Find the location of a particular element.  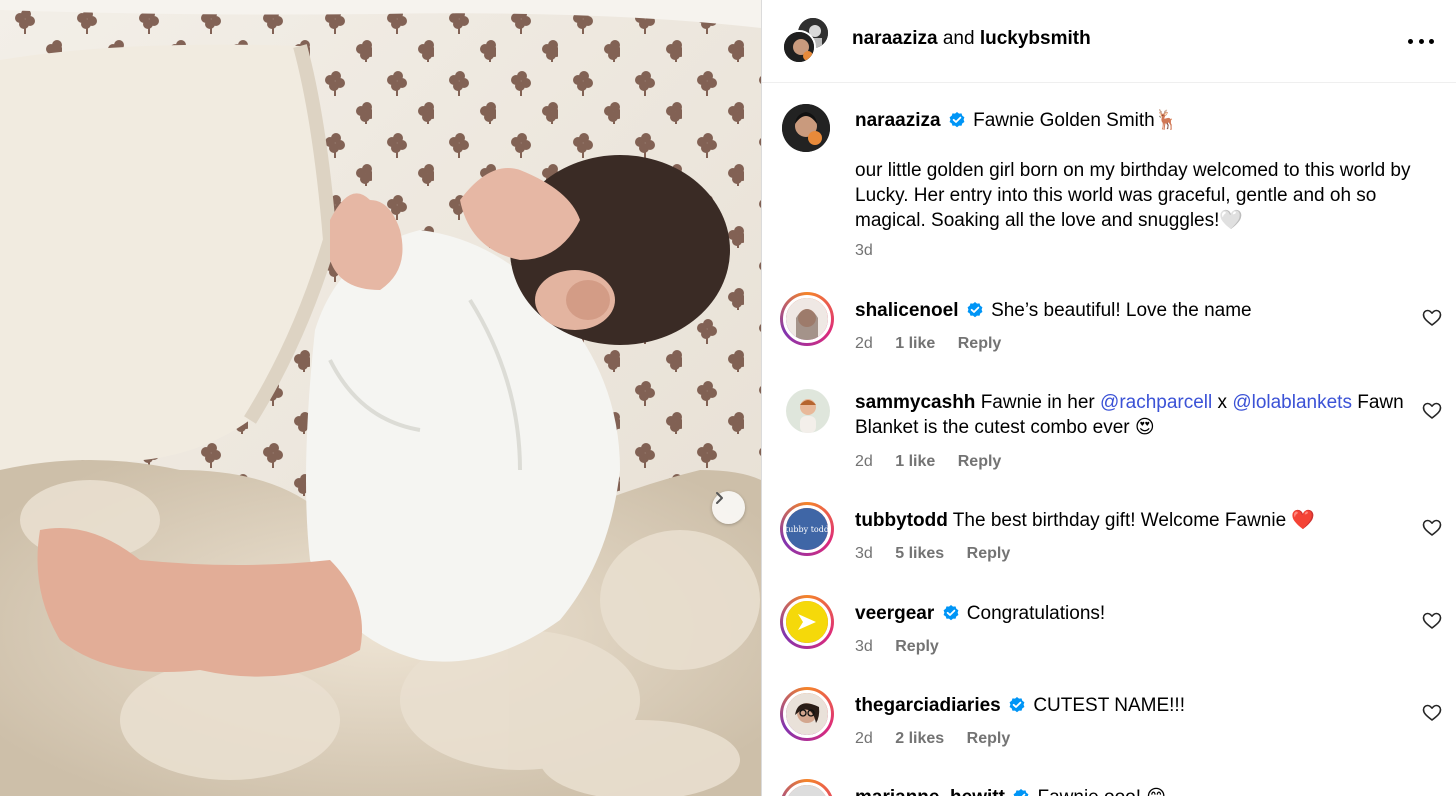

comment-username: marianne_hewitt is located at coordinates (930, 791).